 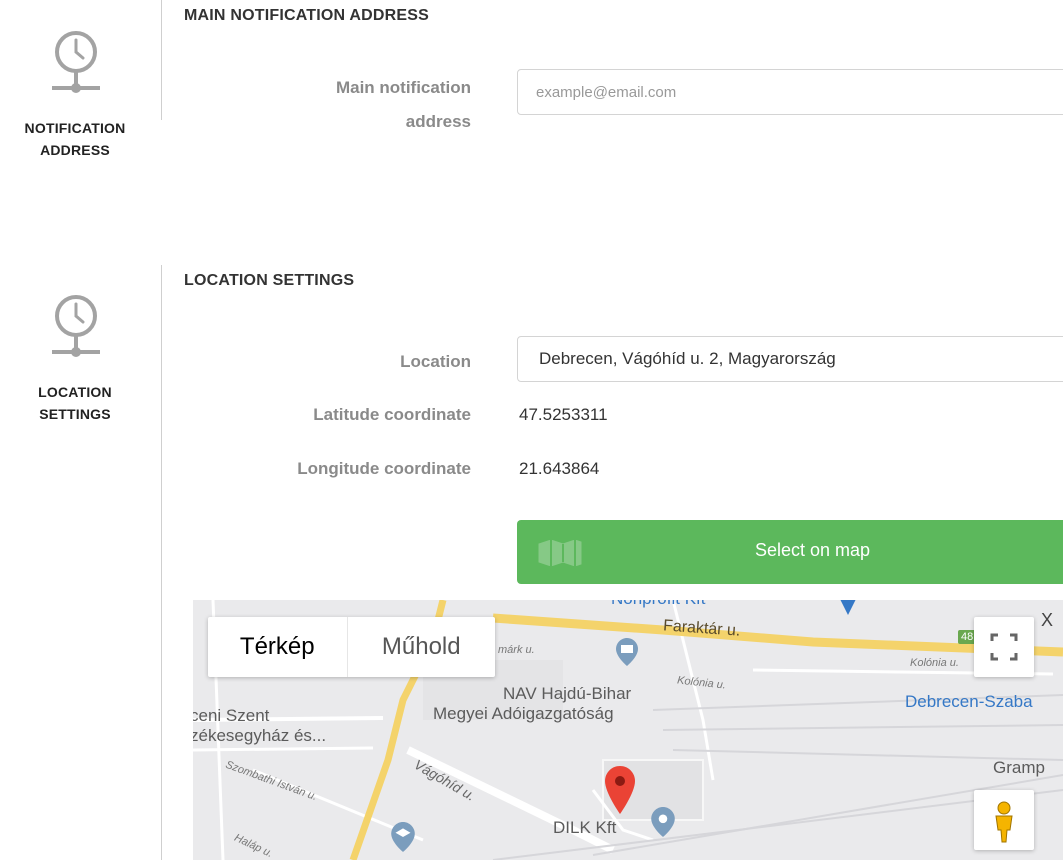 What do you see at coordinates (1019, 767) in the screenshot?
I see `place-label: Gramp` at bounding box center [1019, 767].